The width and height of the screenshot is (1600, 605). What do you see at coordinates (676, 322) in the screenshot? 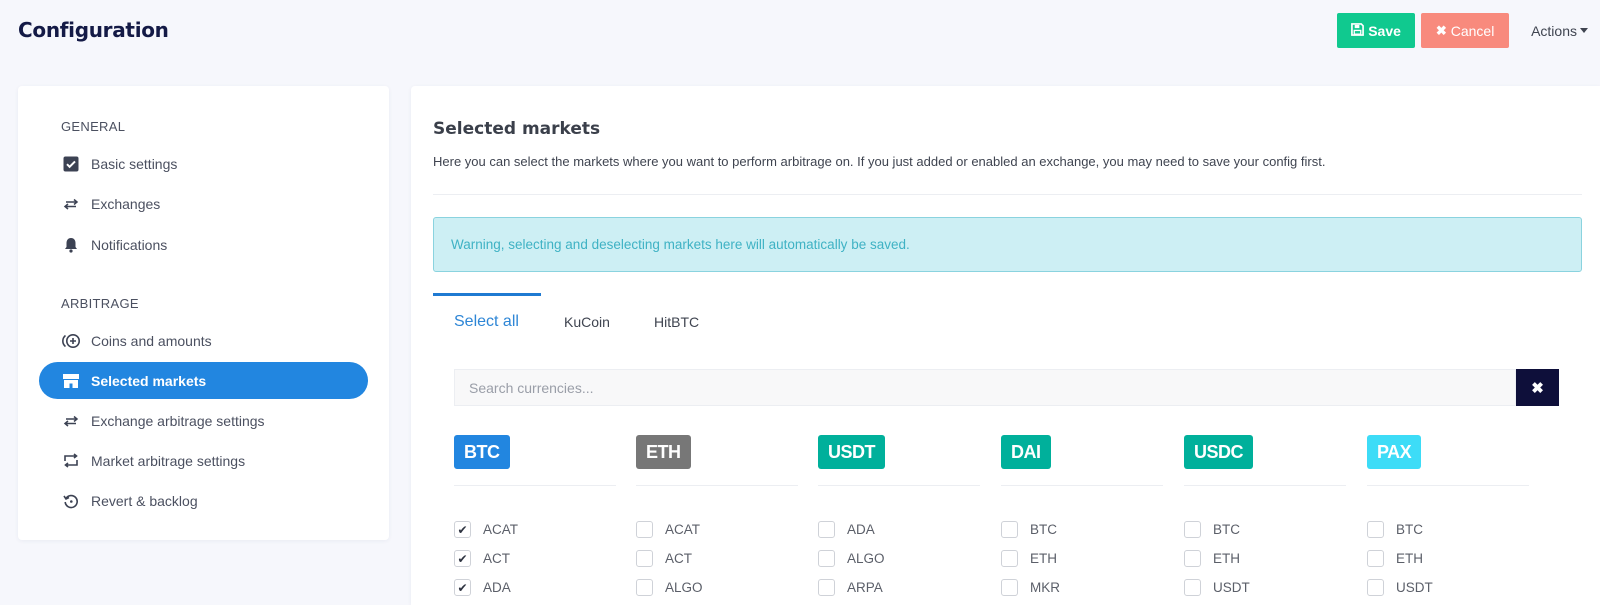
I see `tab-hitbtc: HitBTC` at bounding box center [676, 322].